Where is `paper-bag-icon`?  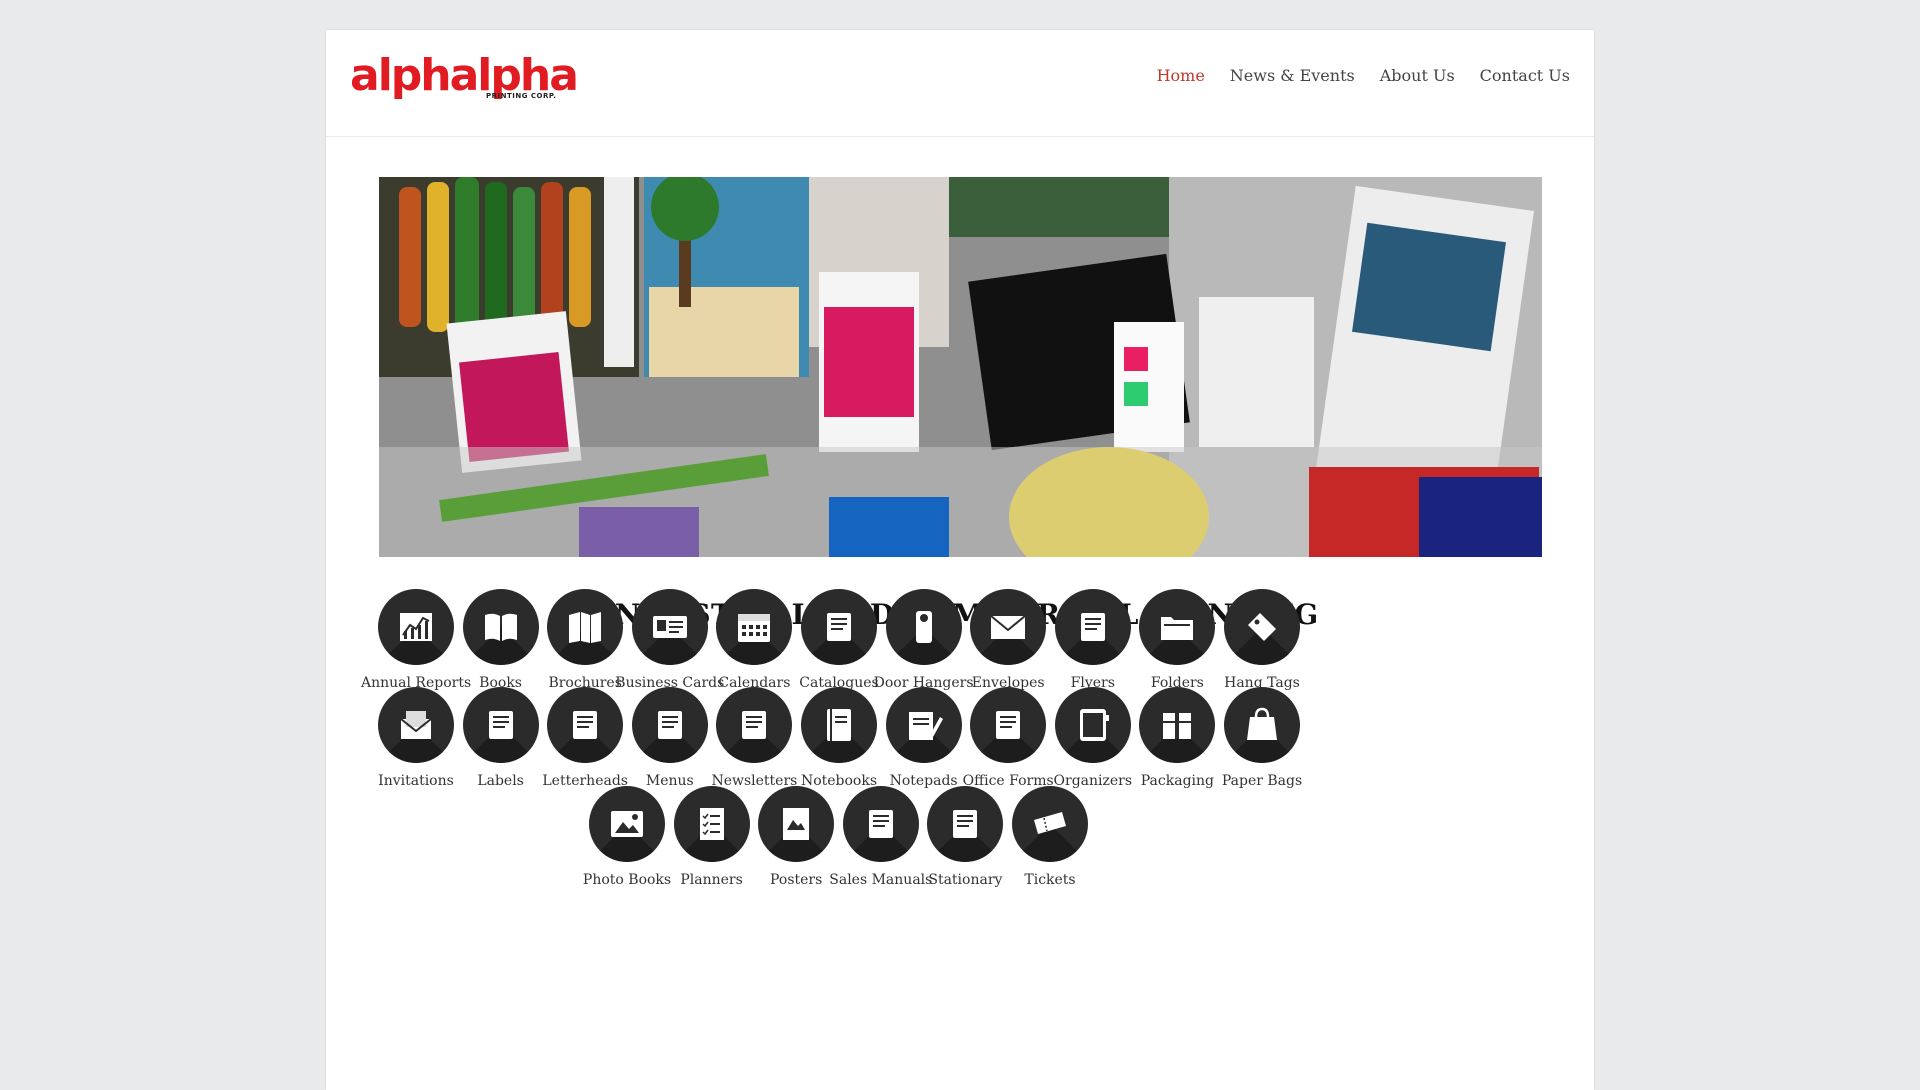
paper-bag-icon is located at coordinates (1262, 725).